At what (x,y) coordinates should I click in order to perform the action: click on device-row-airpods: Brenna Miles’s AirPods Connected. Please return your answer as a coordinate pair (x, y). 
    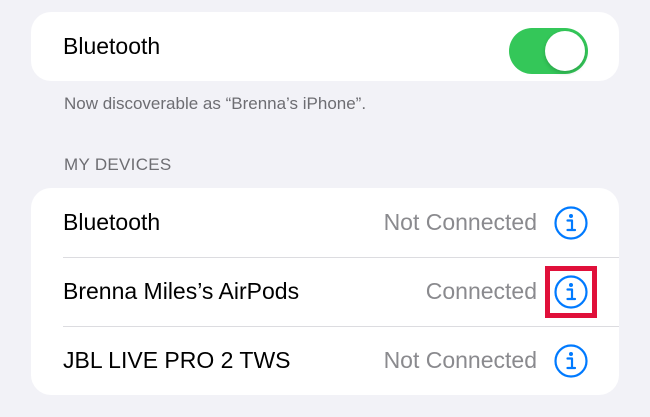
    Looking at the image, I should click on (325, 291).